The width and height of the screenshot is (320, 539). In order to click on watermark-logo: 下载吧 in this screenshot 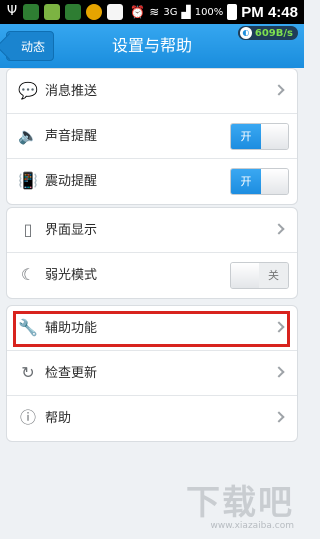, I will do `click(240, 503)`.